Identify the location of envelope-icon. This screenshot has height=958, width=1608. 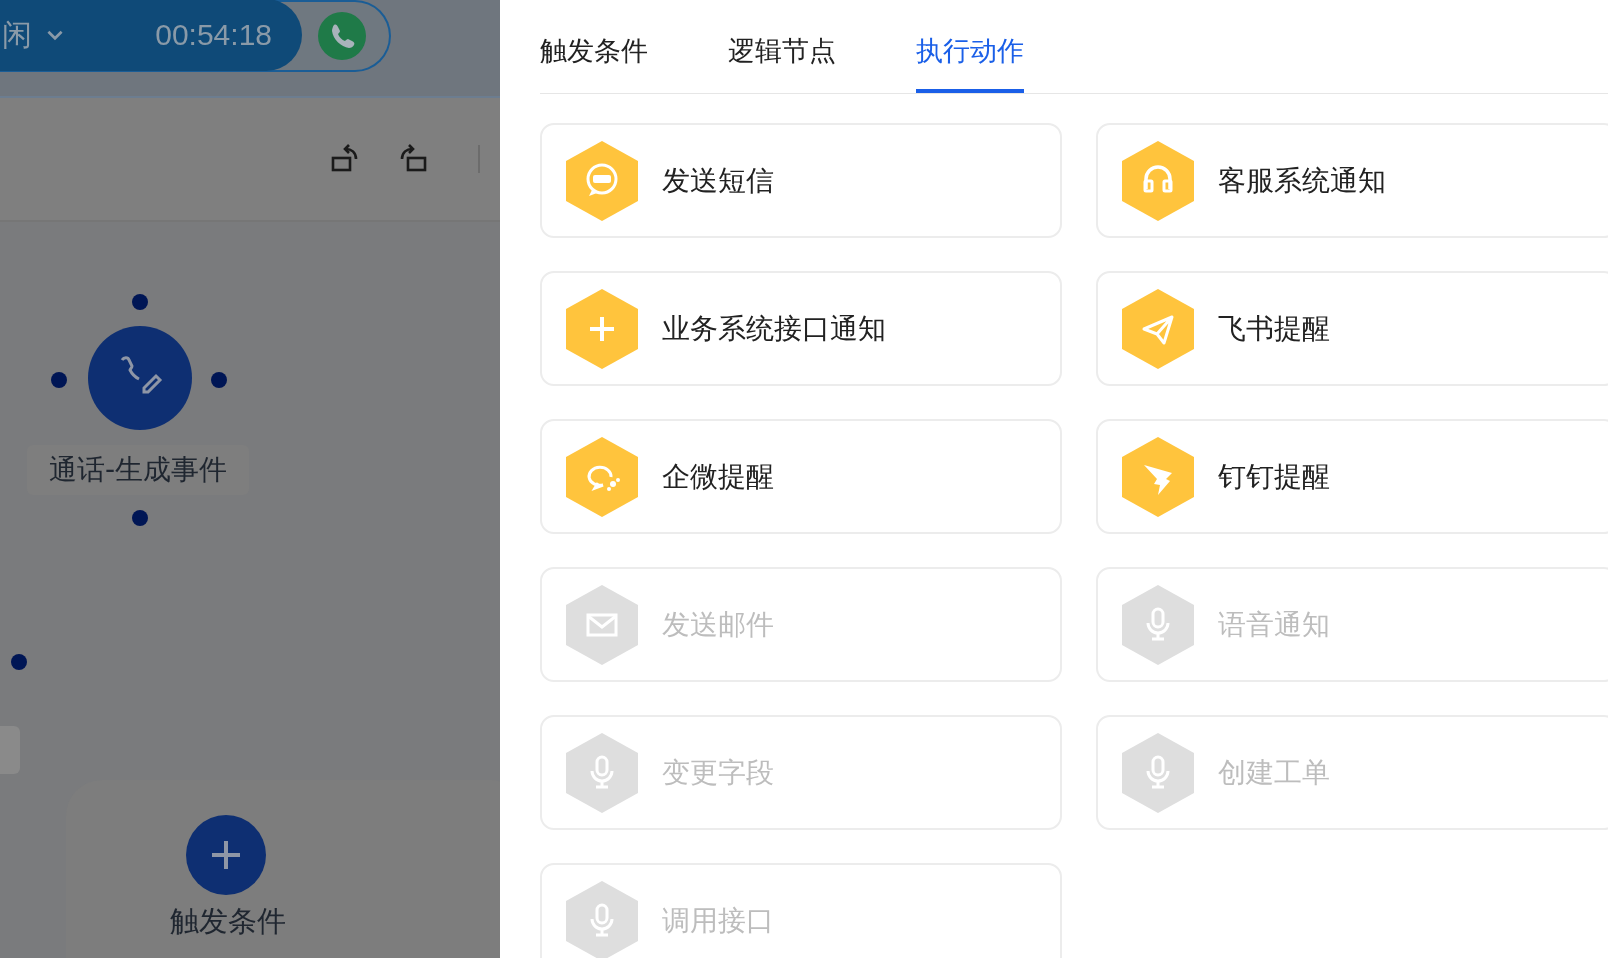
(602, 624).